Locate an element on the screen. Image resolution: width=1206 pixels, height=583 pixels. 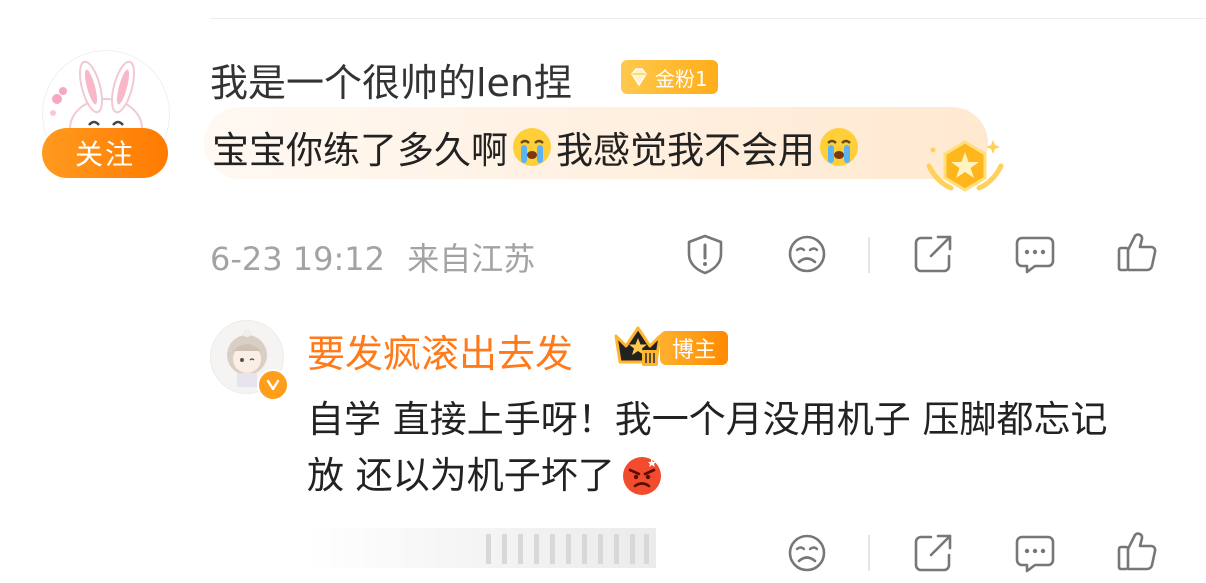
comment-username: 我是一个很帅的len捏 is located at coordinates (391, 79).